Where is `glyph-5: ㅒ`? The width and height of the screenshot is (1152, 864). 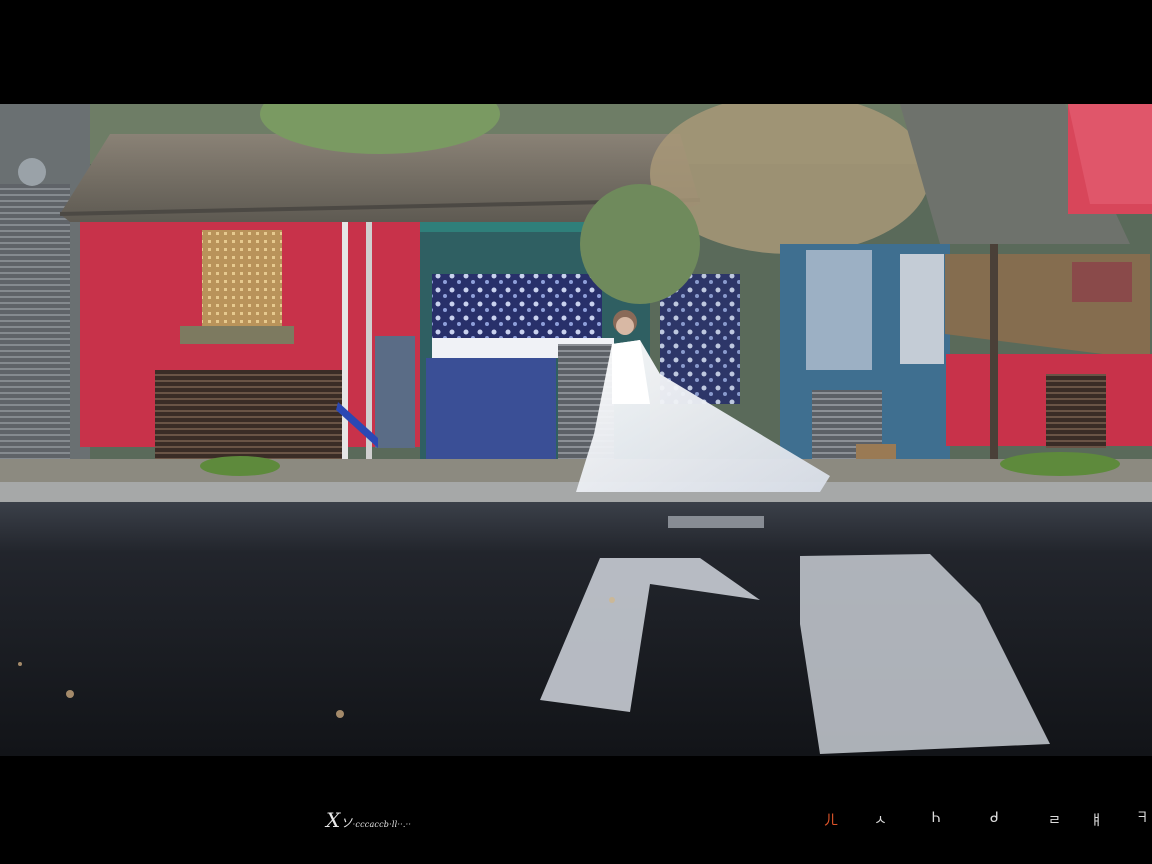 glyph-5: ㅒ is located at coordinates (1096, 821).